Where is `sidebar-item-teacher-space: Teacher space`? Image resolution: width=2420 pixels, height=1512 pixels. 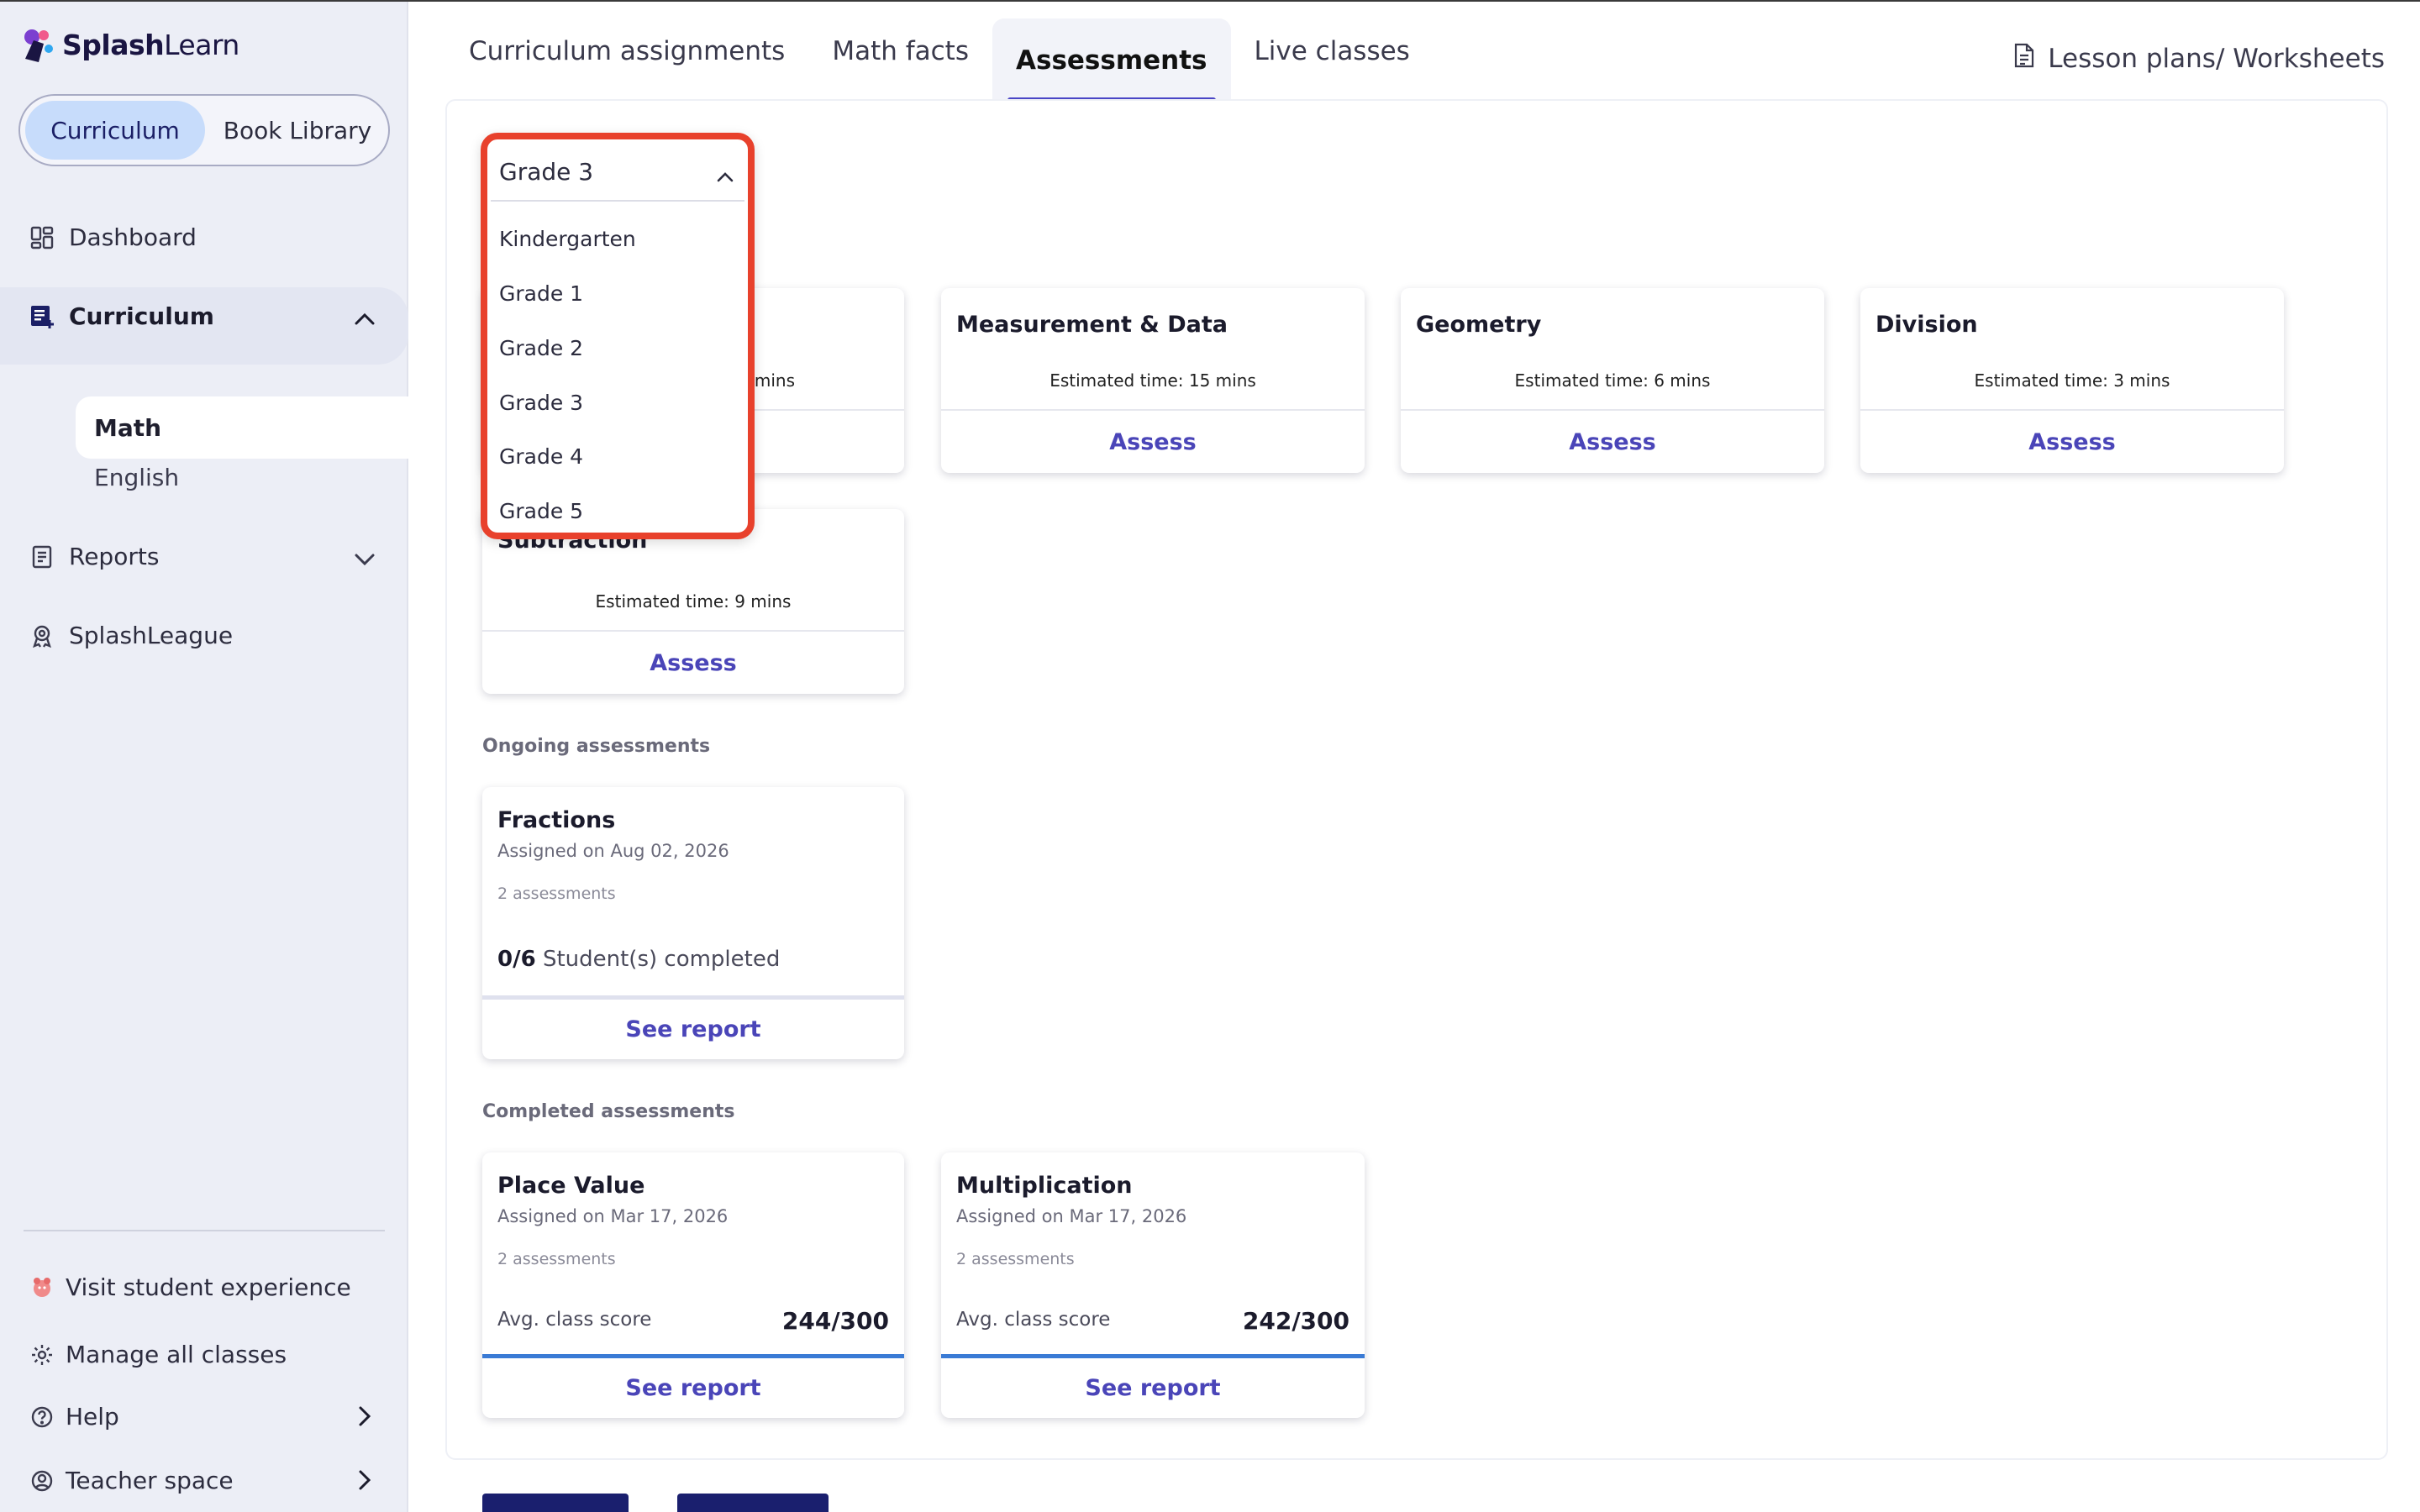 sidebar-item-teacher-space: Teacher space is located at coordinates (131, 1480).